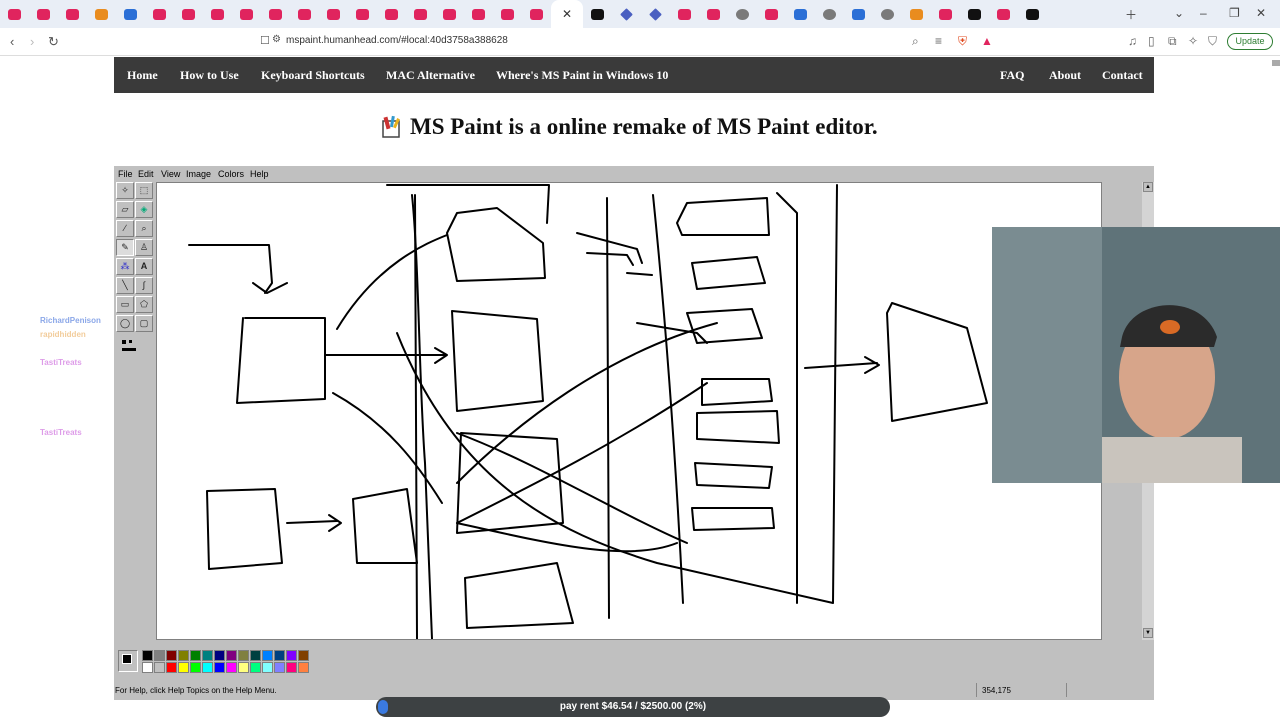 This screenshot has height=720, width=1280. I want to click on extensions-icon: ⧉, so click(1172, 41).